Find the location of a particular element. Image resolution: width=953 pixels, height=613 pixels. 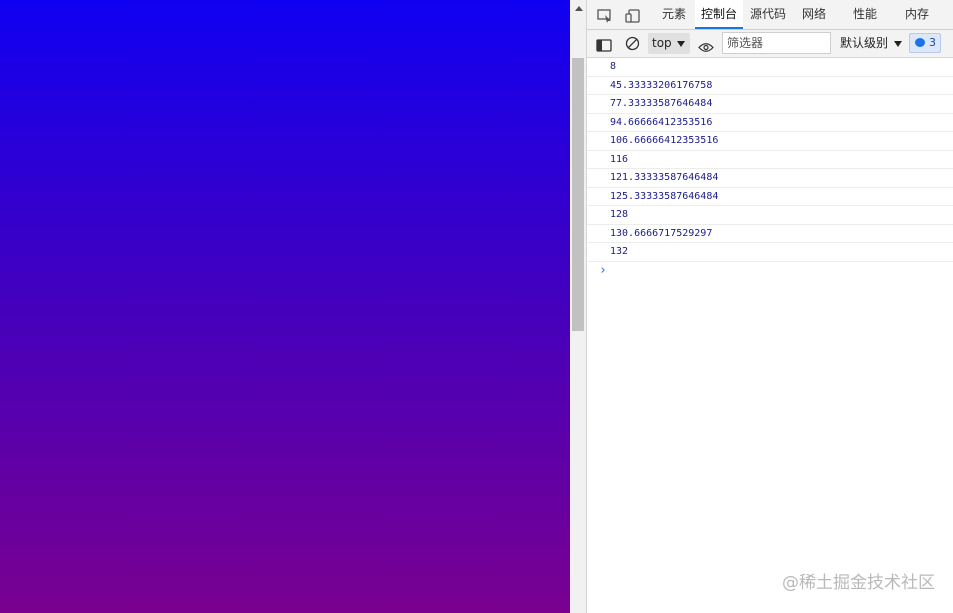

page-scrollbar is located at coordinates (578, 306).